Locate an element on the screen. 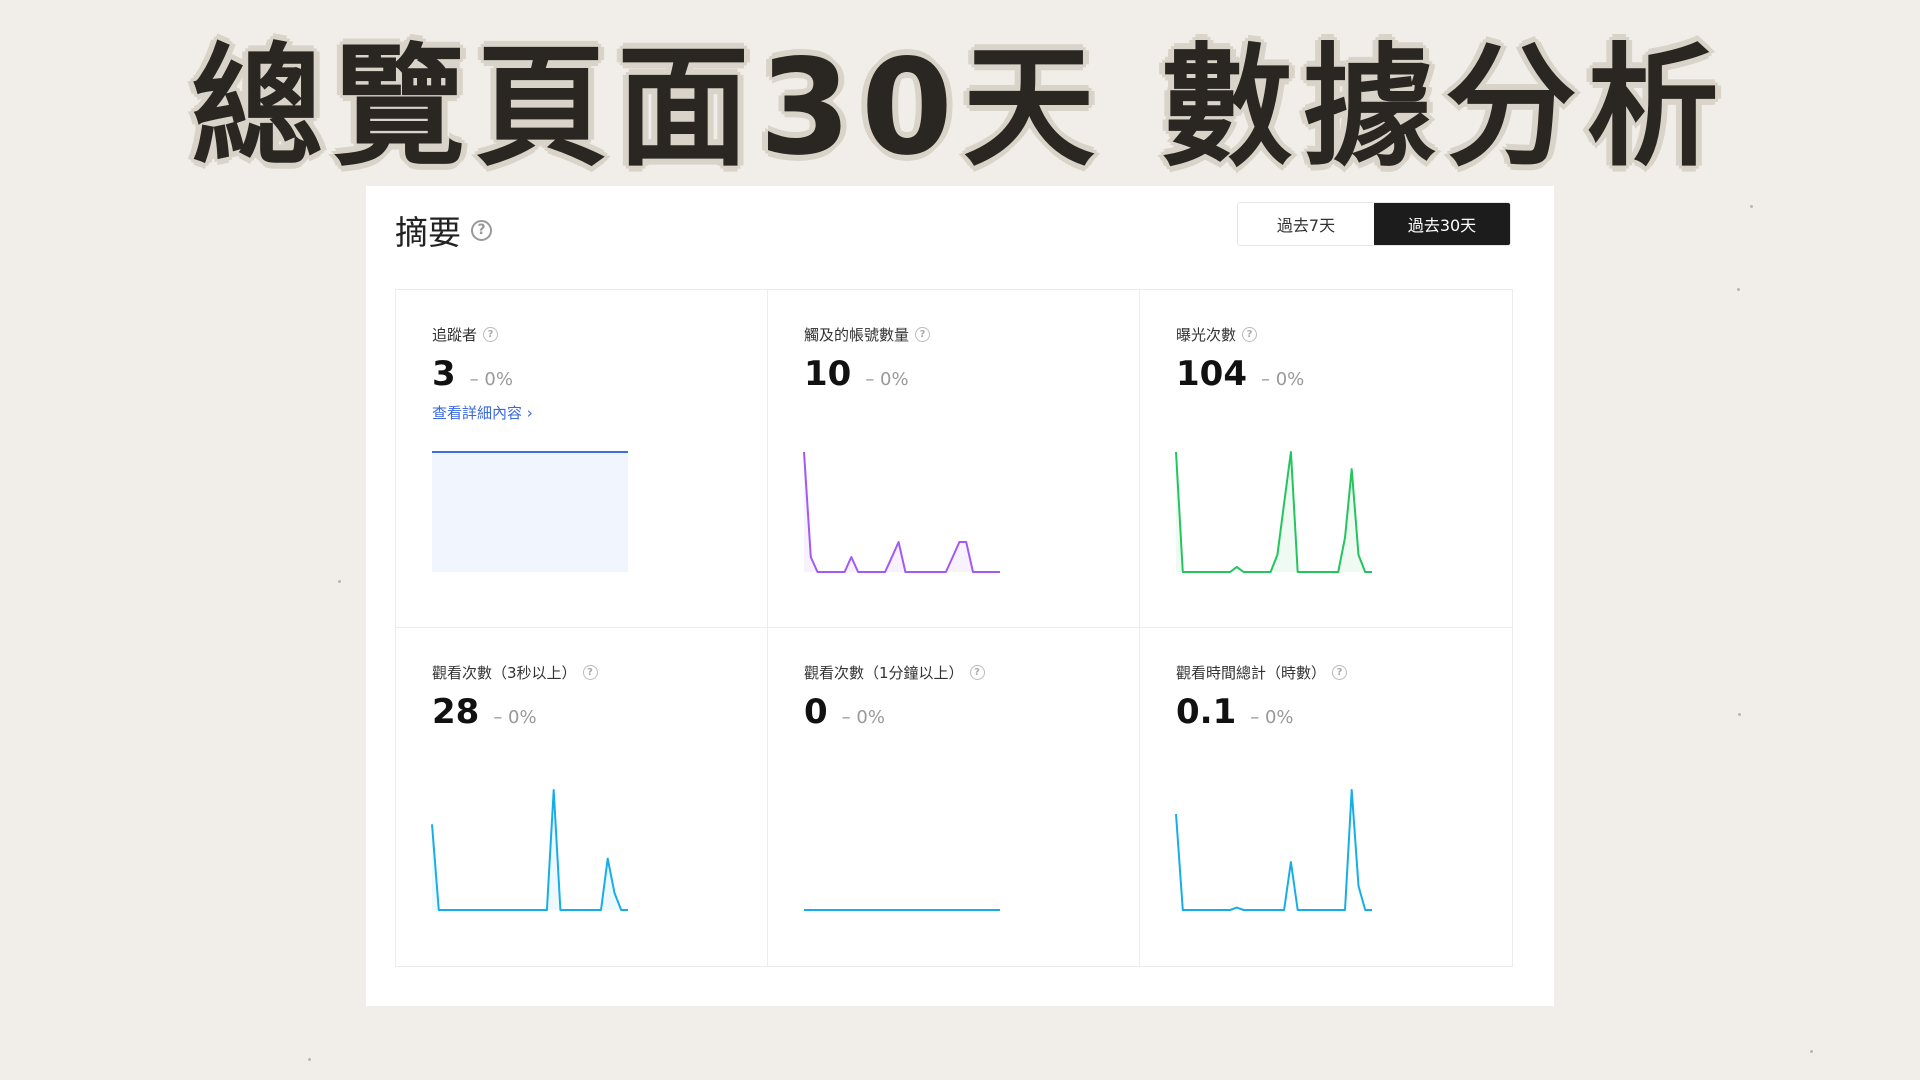 This screenshot has height=1080, width=1920. view-details-link: 查看詳細內容 › is located at coordinates (482, 412).